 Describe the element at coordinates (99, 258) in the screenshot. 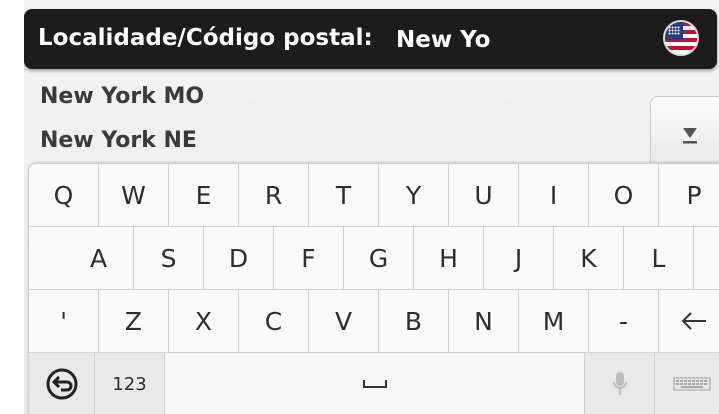

I see `key-a: A` at that location.